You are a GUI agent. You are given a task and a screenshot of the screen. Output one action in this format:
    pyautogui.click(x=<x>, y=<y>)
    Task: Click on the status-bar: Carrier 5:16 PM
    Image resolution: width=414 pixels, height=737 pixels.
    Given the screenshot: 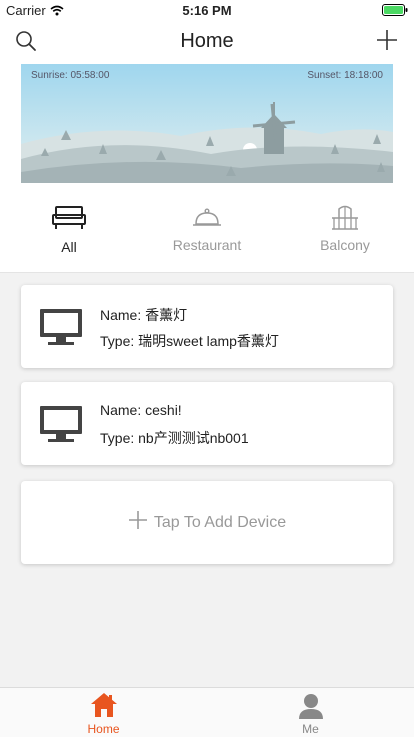 What is the action you would take?
    pyautogui.click(x=207, y=10)
    